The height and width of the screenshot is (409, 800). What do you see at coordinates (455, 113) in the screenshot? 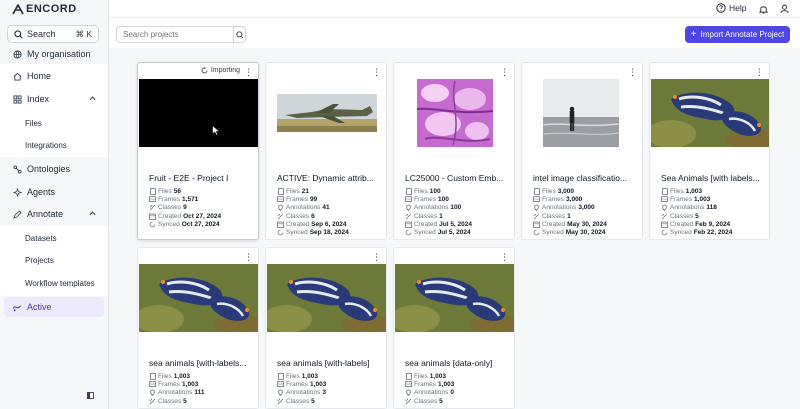
I see `tissue-photo` at bounding box center [455, 113].